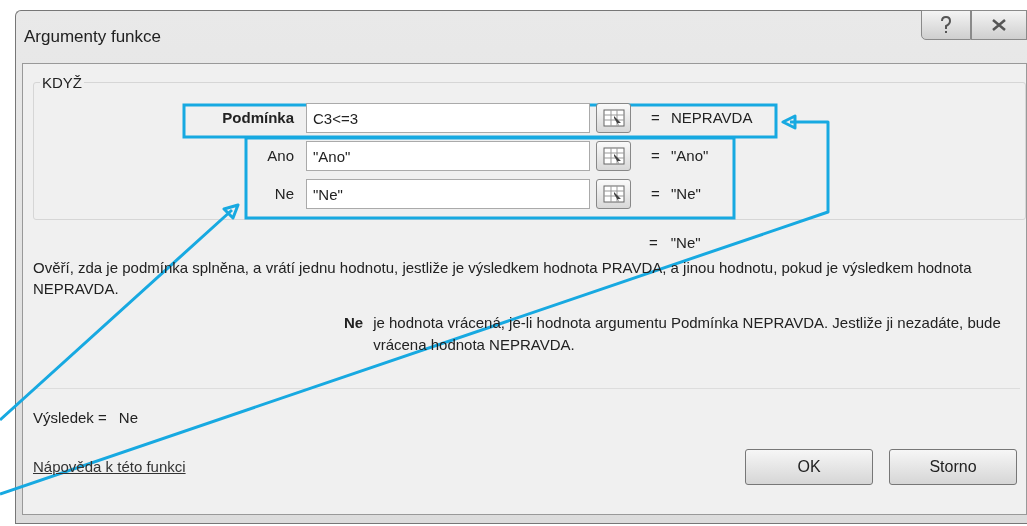  Describe the element at coordinates (128, 417) in the screenshot. I see `result-value: Ne` at that location.